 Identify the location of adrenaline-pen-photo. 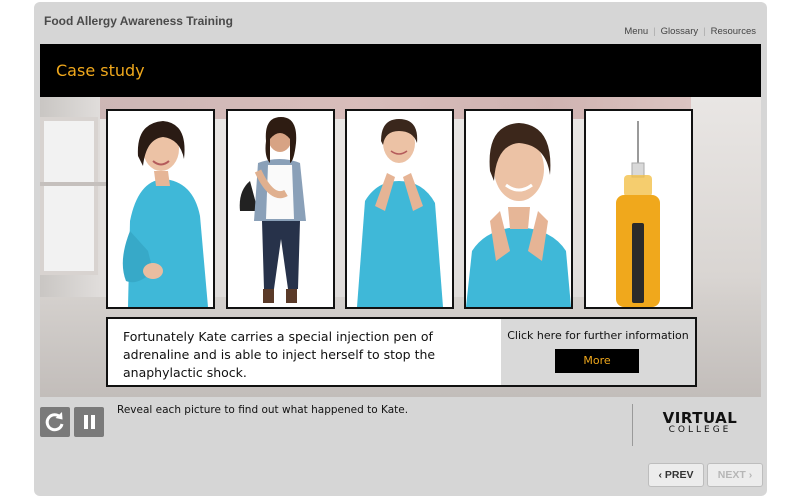
(638, 209).